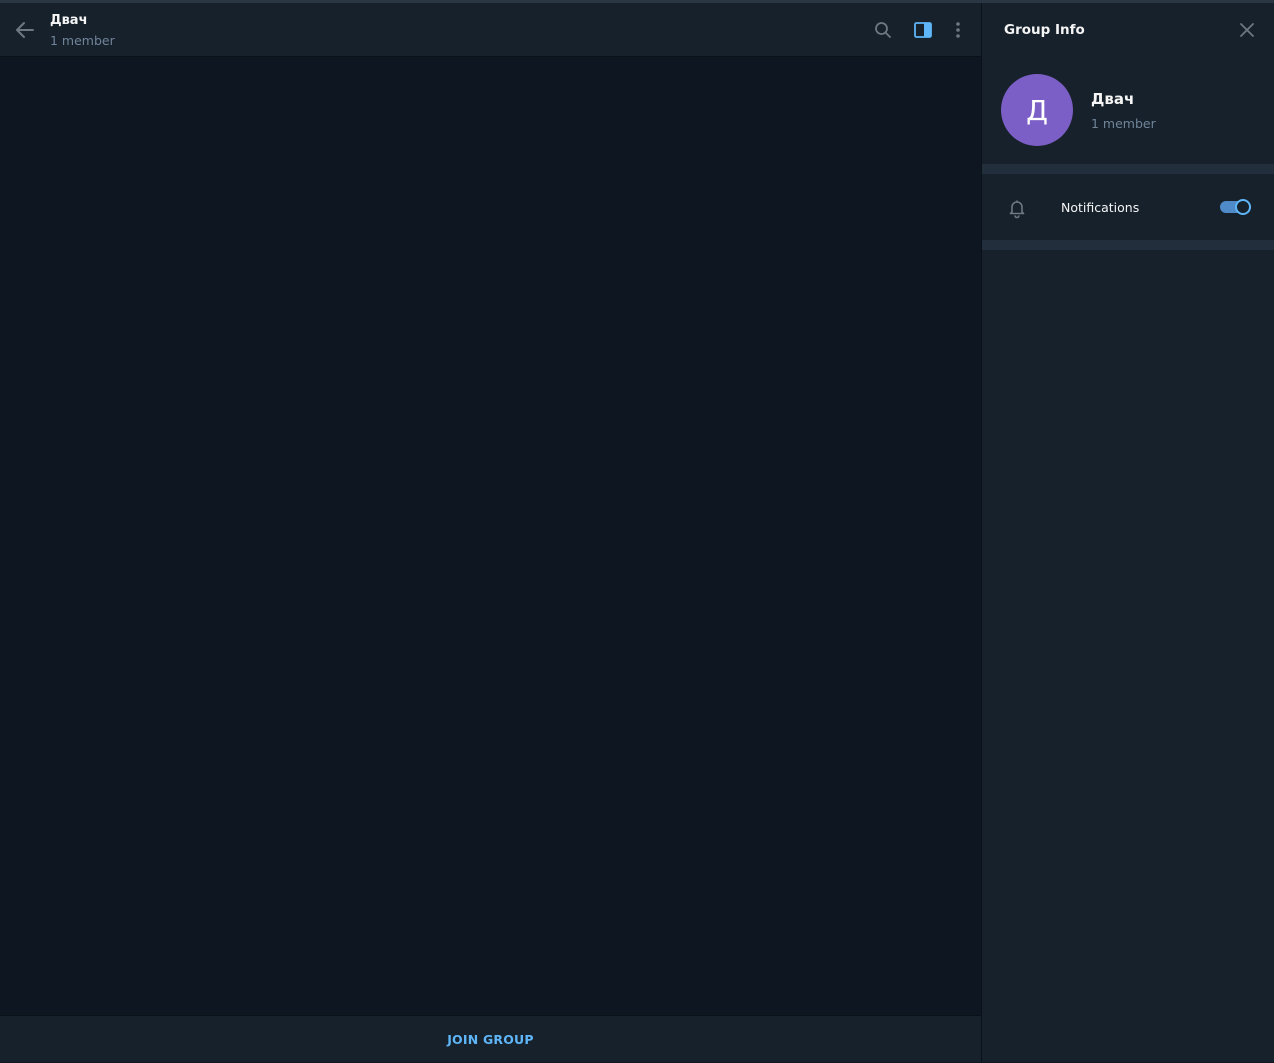 The width and height of the screenshot is (1274, 1063). What do you see at coordinates (1243, 207) in the screenshot?
I see `toggle-knob` at bounding box center [1243, 207].